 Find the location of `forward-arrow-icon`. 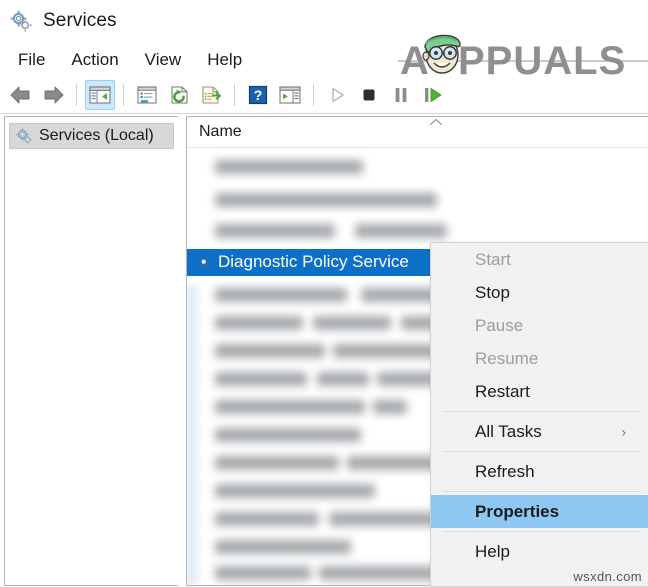

forward-arrow-icon is located at coordinates (54, 94).